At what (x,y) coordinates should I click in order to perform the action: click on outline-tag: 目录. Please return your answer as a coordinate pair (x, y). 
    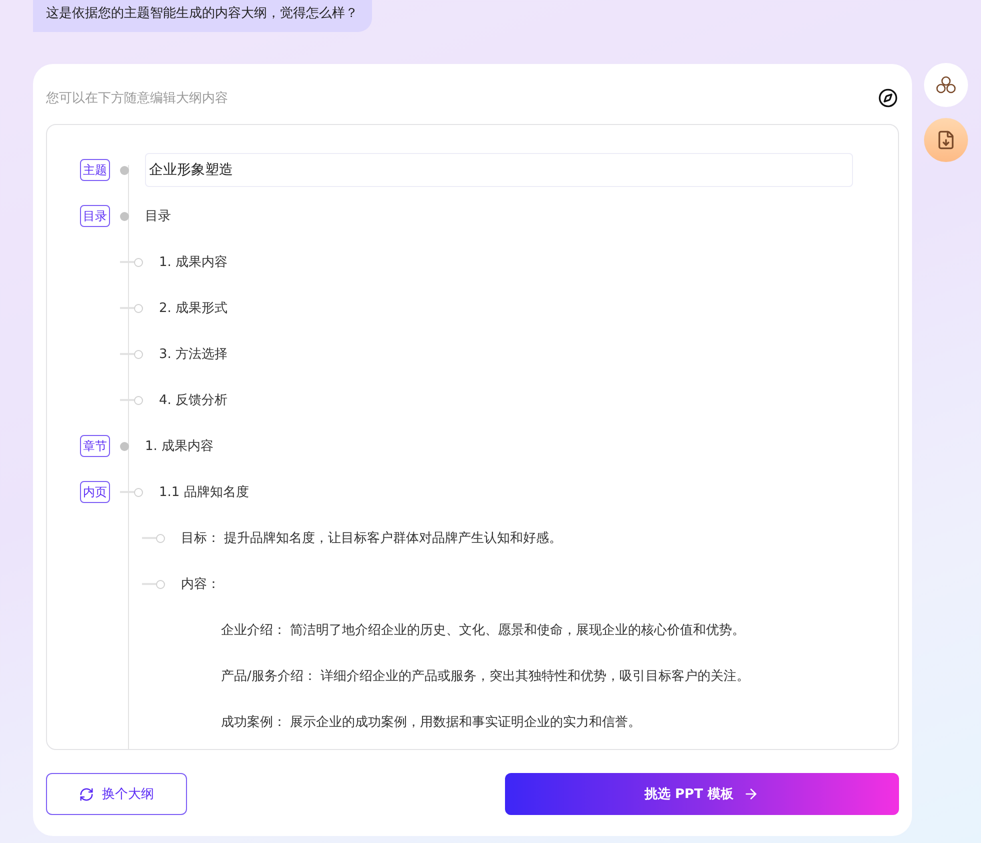
    Looking at the image, I should click on (95, 216).